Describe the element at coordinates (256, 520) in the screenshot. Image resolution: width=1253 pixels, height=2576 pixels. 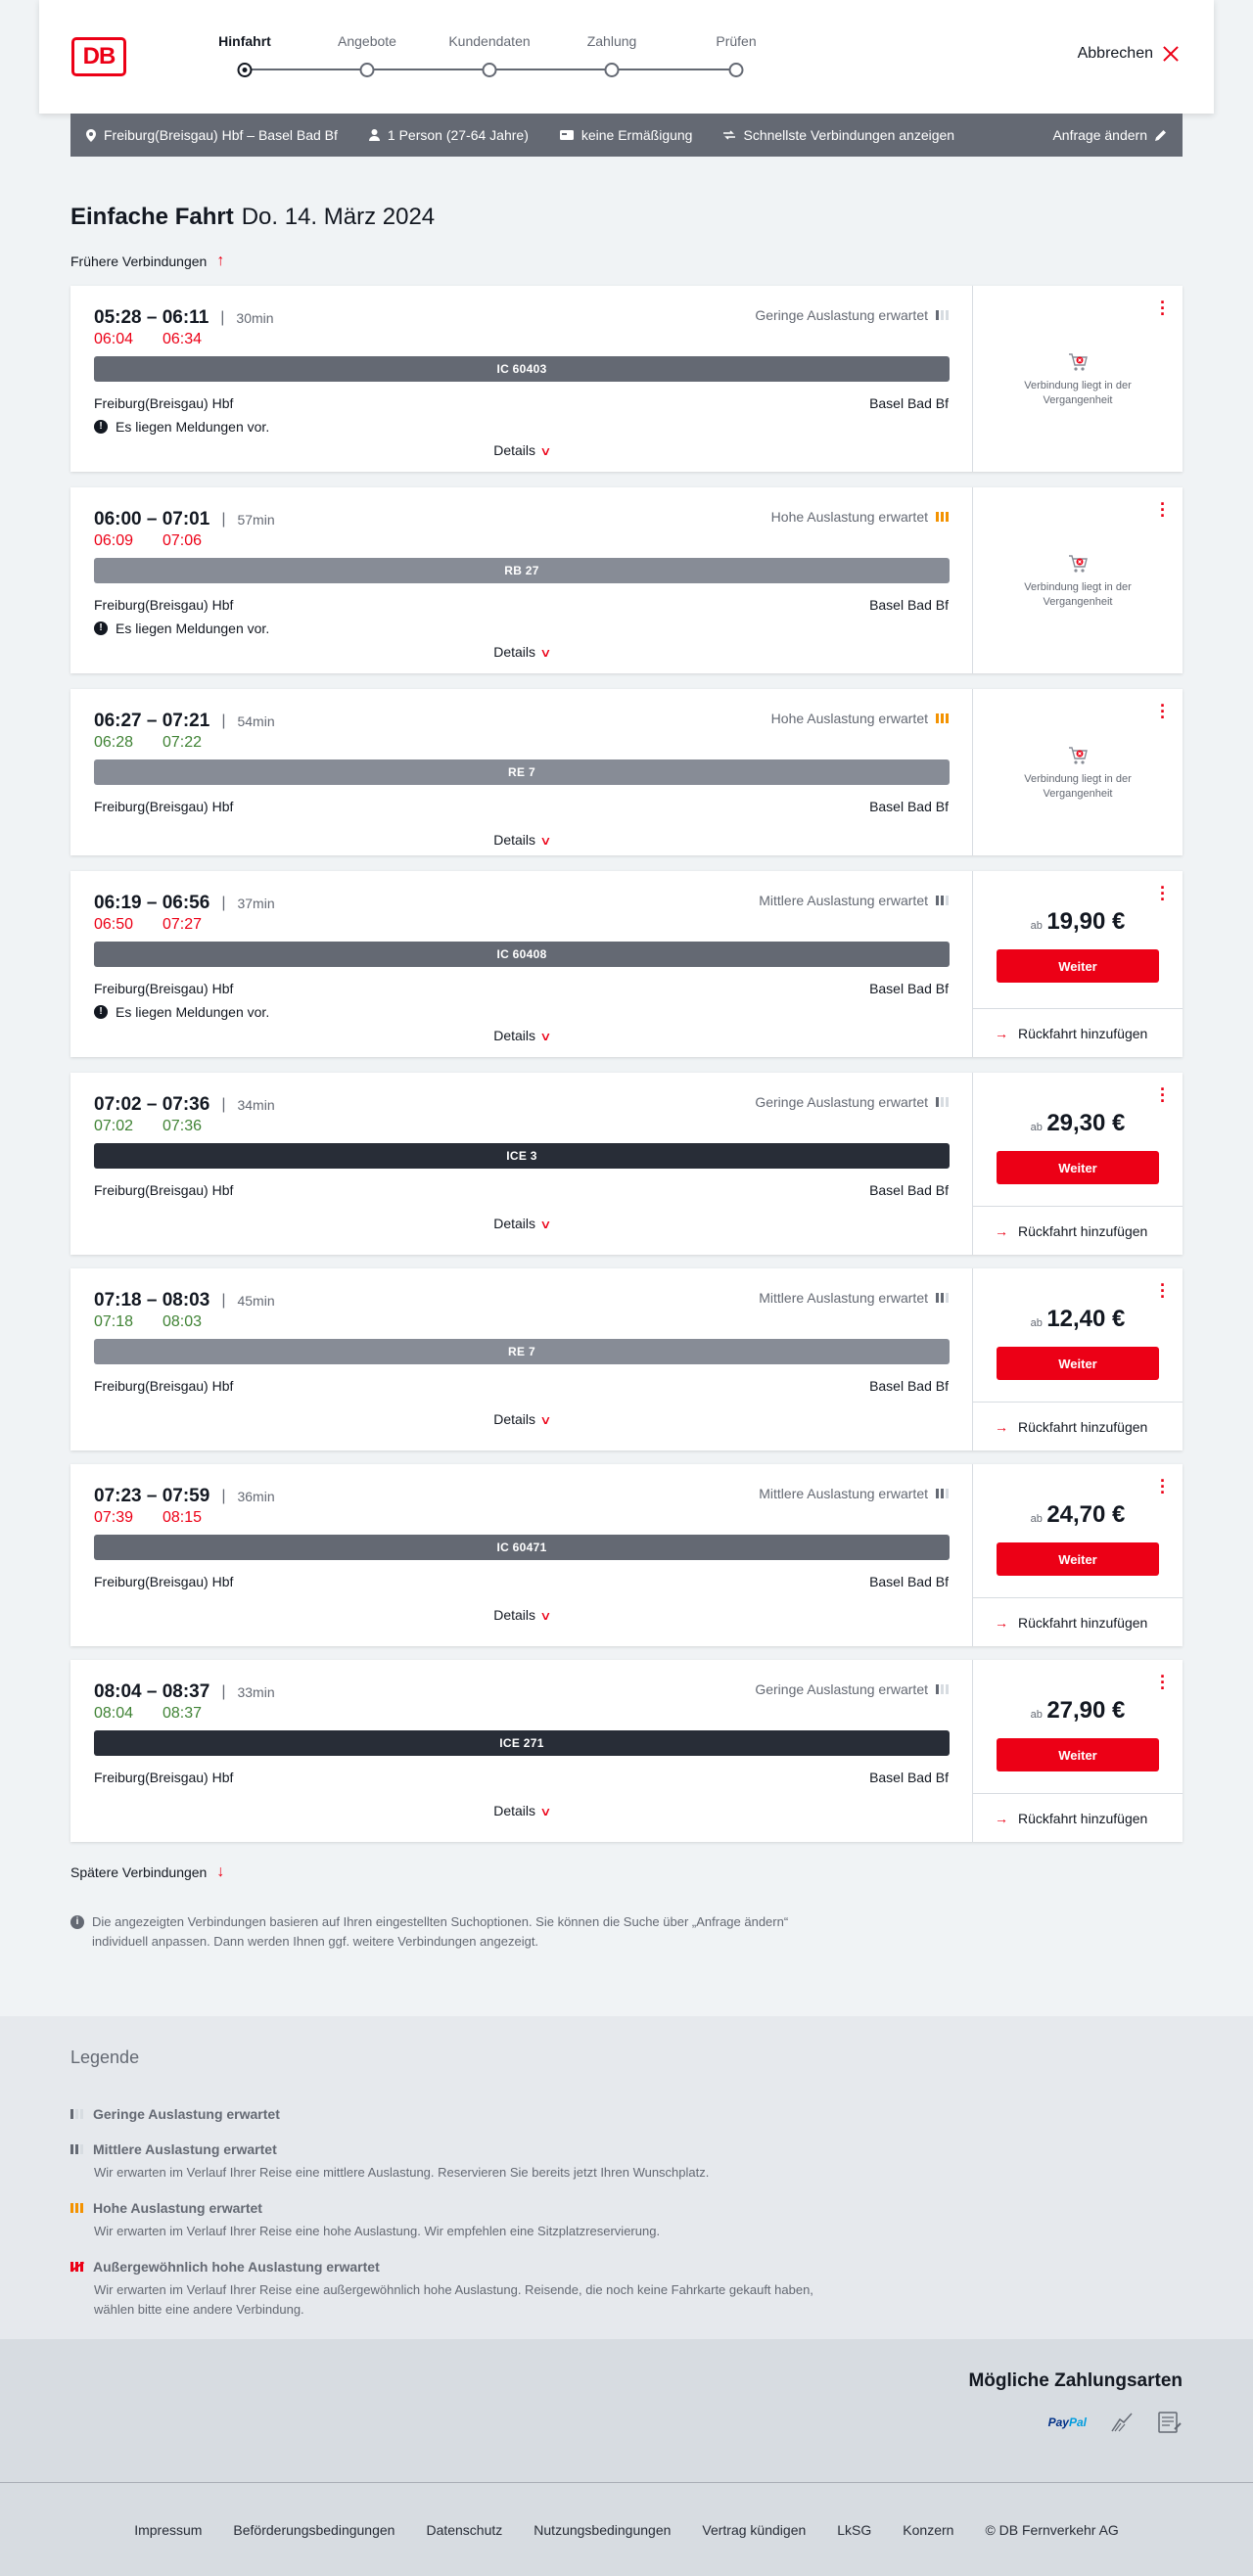
I see `duration: 57min` at that location.